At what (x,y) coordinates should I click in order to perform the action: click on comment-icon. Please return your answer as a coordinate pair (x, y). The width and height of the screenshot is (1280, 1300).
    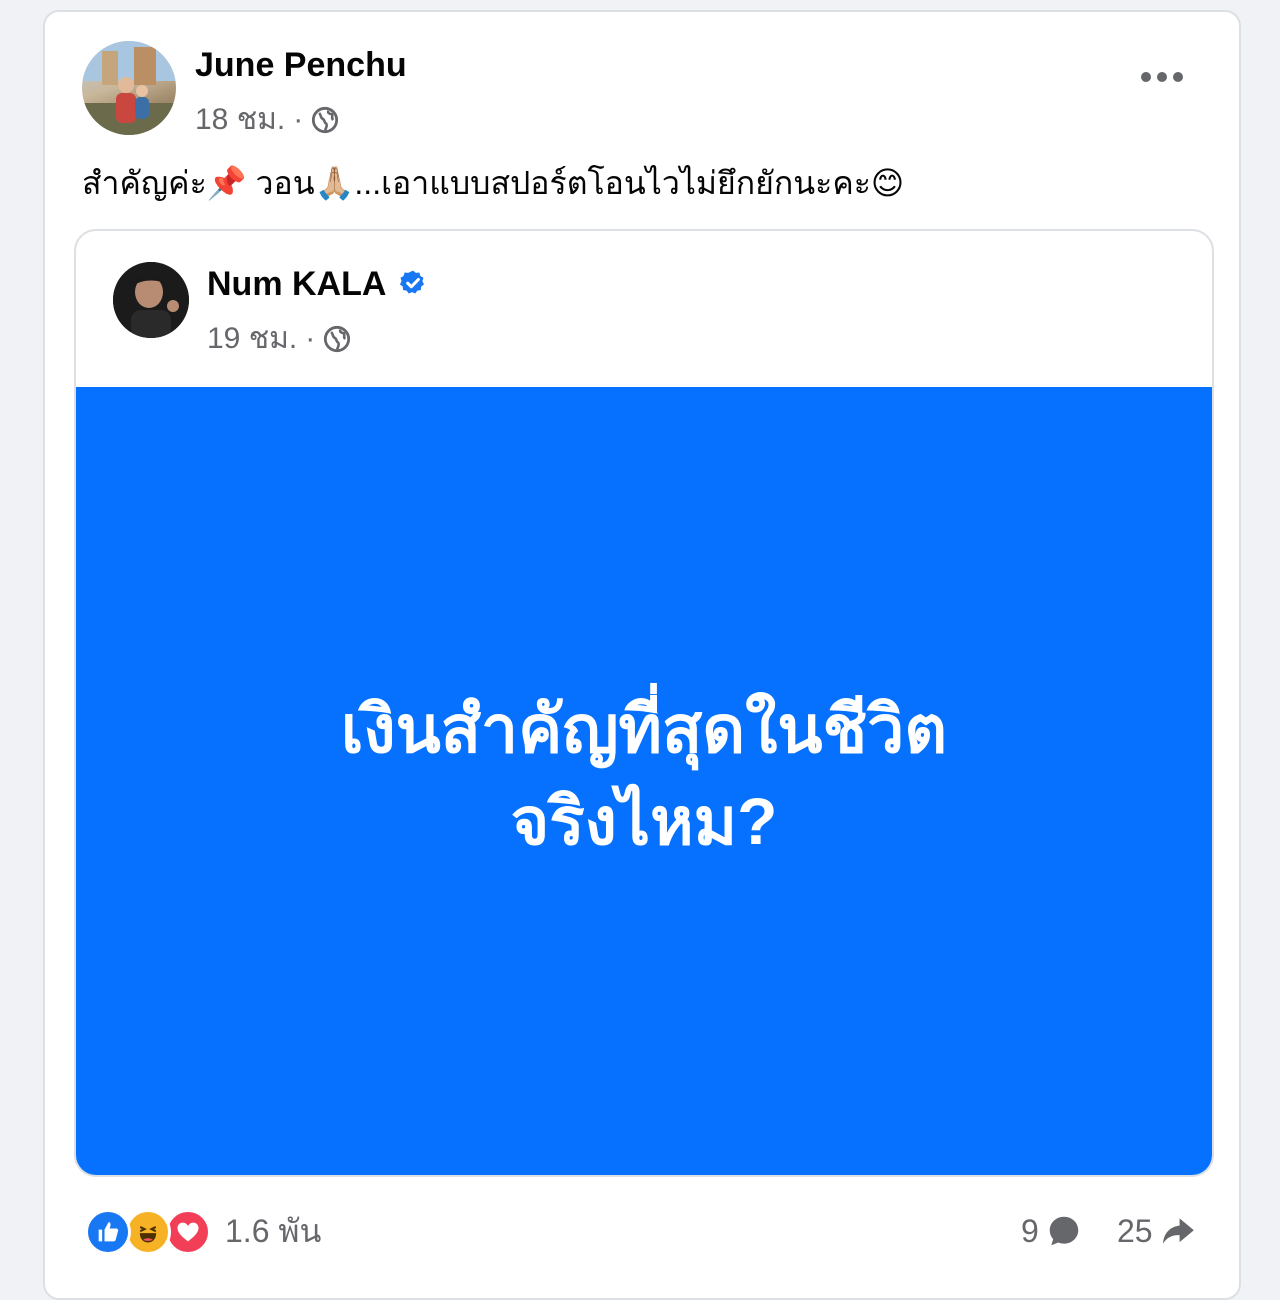
    Looking at the image, I should click on (1064, 1231).